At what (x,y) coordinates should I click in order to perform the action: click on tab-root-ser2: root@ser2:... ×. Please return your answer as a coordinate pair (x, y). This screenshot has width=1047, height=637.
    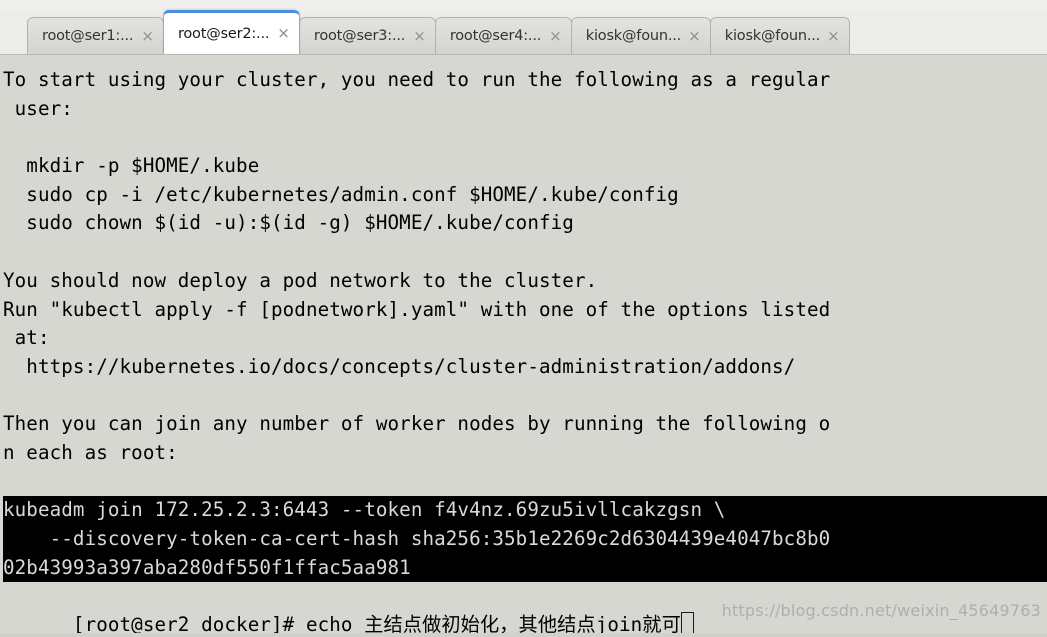
    Looking at the image, I should click on (231, 32).